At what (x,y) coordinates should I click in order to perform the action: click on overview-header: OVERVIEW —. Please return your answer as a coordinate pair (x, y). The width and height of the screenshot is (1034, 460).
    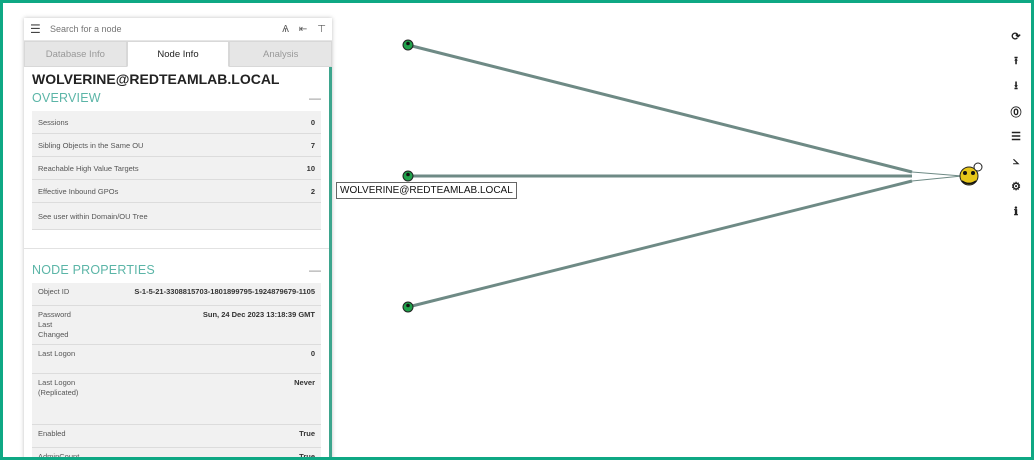
    Looking at the image, I should click on (176, 99).